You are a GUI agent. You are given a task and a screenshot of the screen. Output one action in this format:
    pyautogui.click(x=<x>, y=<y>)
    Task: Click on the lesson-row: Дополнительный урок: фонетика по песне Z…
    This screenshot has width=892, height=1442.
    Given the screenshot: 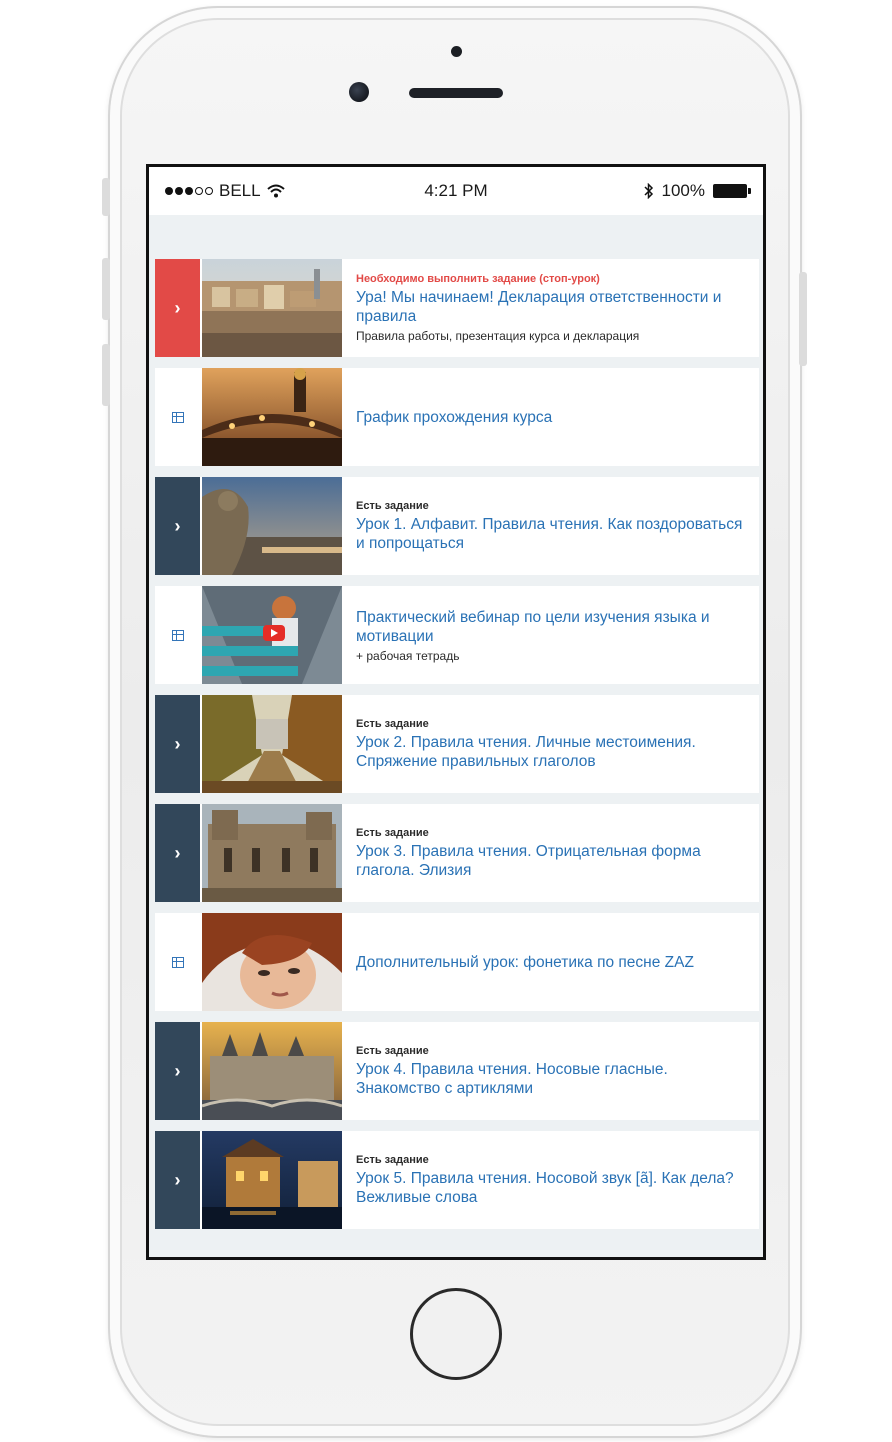 What is the action you would take?
    pyautogui.click(x=457, y=962)
    